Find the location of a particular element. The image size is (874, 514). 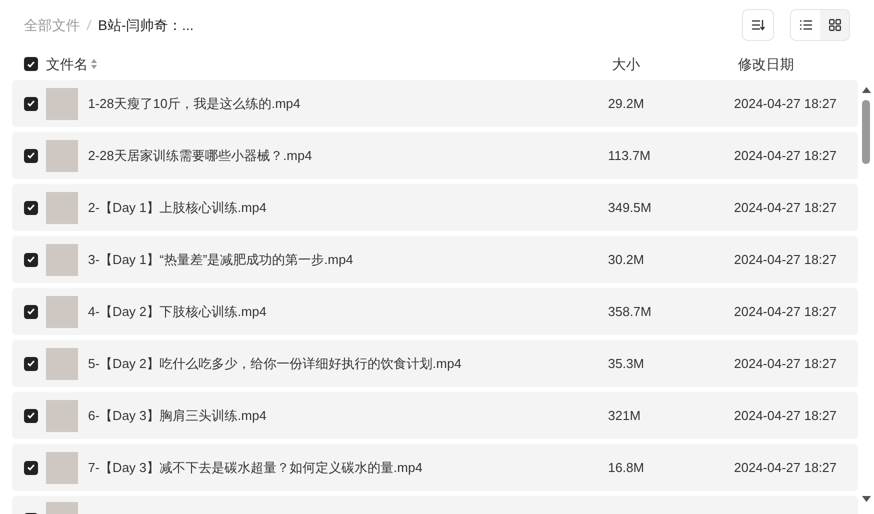

file-size: 16.8M is located at coordinates (626, 467).